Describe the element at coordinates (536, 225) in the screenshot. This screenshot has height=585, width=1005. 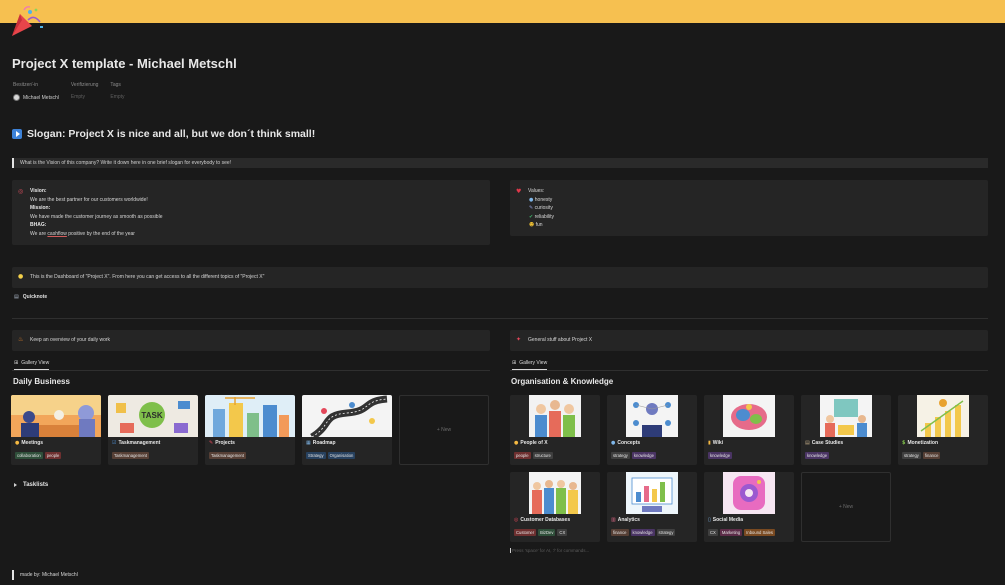
I see `value-item-fun: ☻ fun` at that location.